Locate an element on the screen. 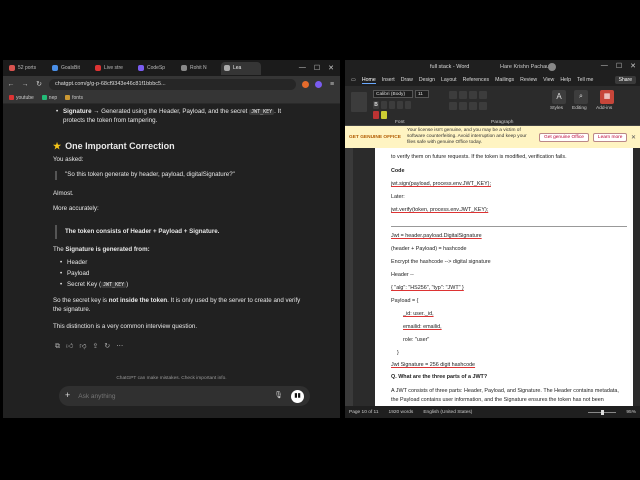  tab-draw: Draw is located at coordinates (407, 80).